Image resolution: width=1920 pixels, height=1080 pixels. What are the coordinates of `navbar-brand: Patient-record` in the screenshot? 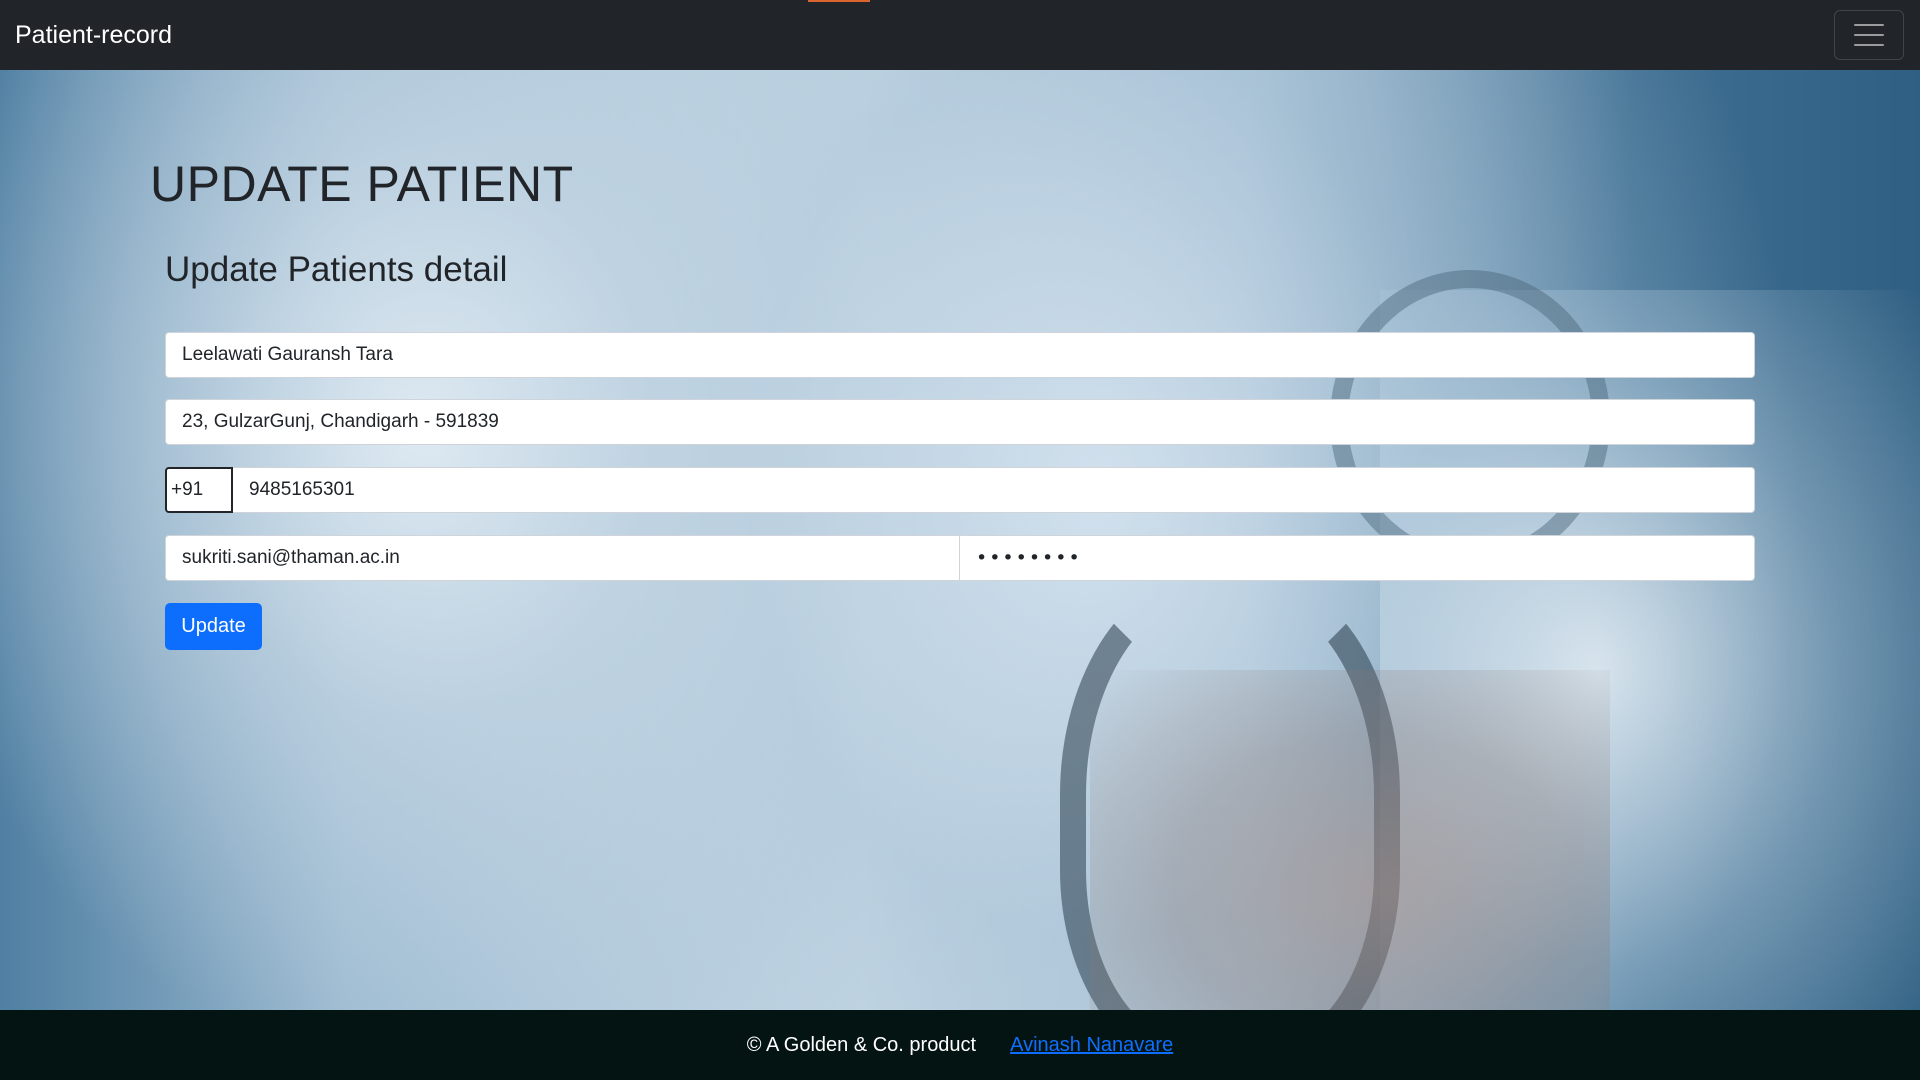 It's located at (93, 35).